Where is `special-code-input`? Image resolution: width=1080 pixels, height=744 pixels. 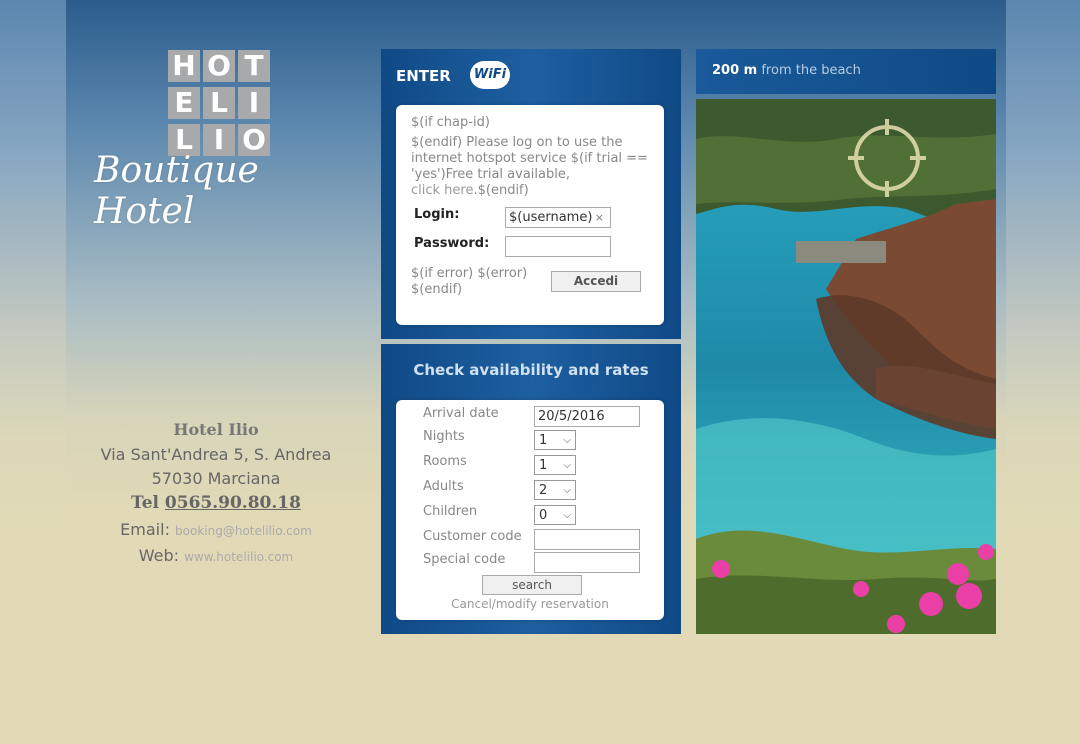
special-code-input is located at coordinates (587, 562).